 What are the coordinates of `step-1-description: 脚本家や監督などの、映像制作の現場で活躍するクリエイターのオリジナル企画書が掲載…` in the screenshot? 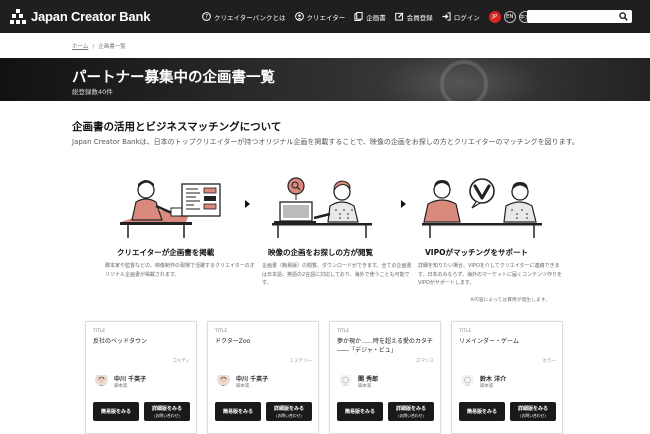 It's located at (180, 270).